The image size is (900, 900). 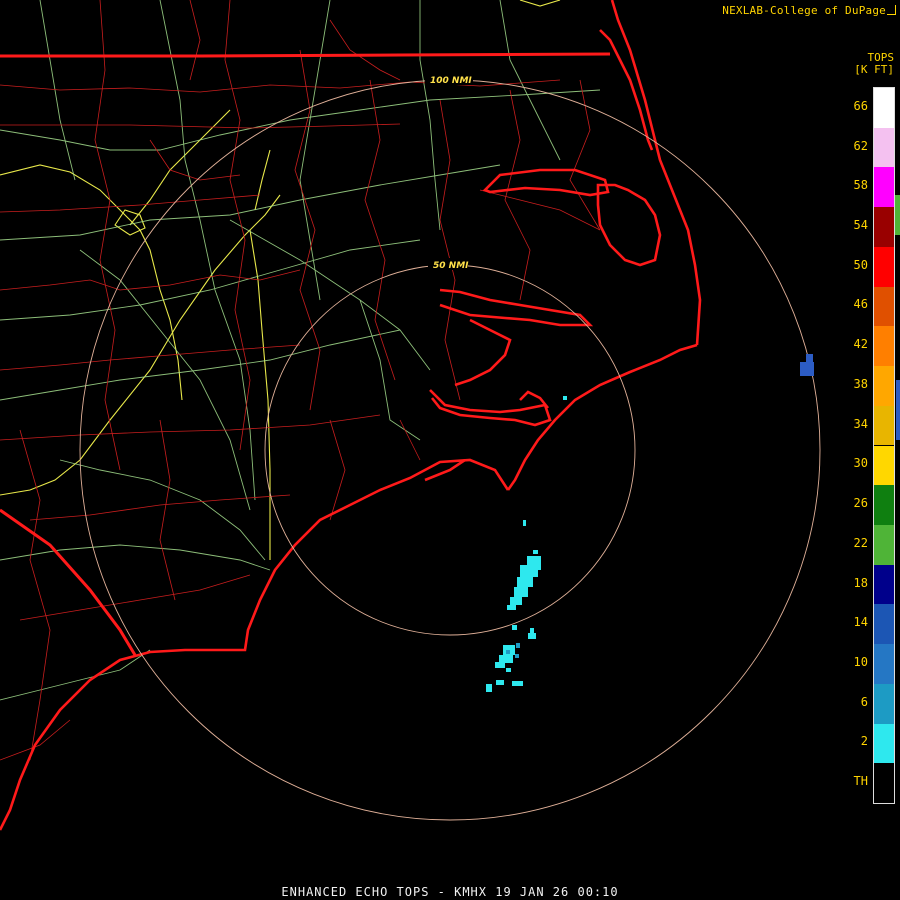 What do you see at coordinates (860, 185) in the screenshot?
I see `legend-label: 58` at bounding box center [860, 185].